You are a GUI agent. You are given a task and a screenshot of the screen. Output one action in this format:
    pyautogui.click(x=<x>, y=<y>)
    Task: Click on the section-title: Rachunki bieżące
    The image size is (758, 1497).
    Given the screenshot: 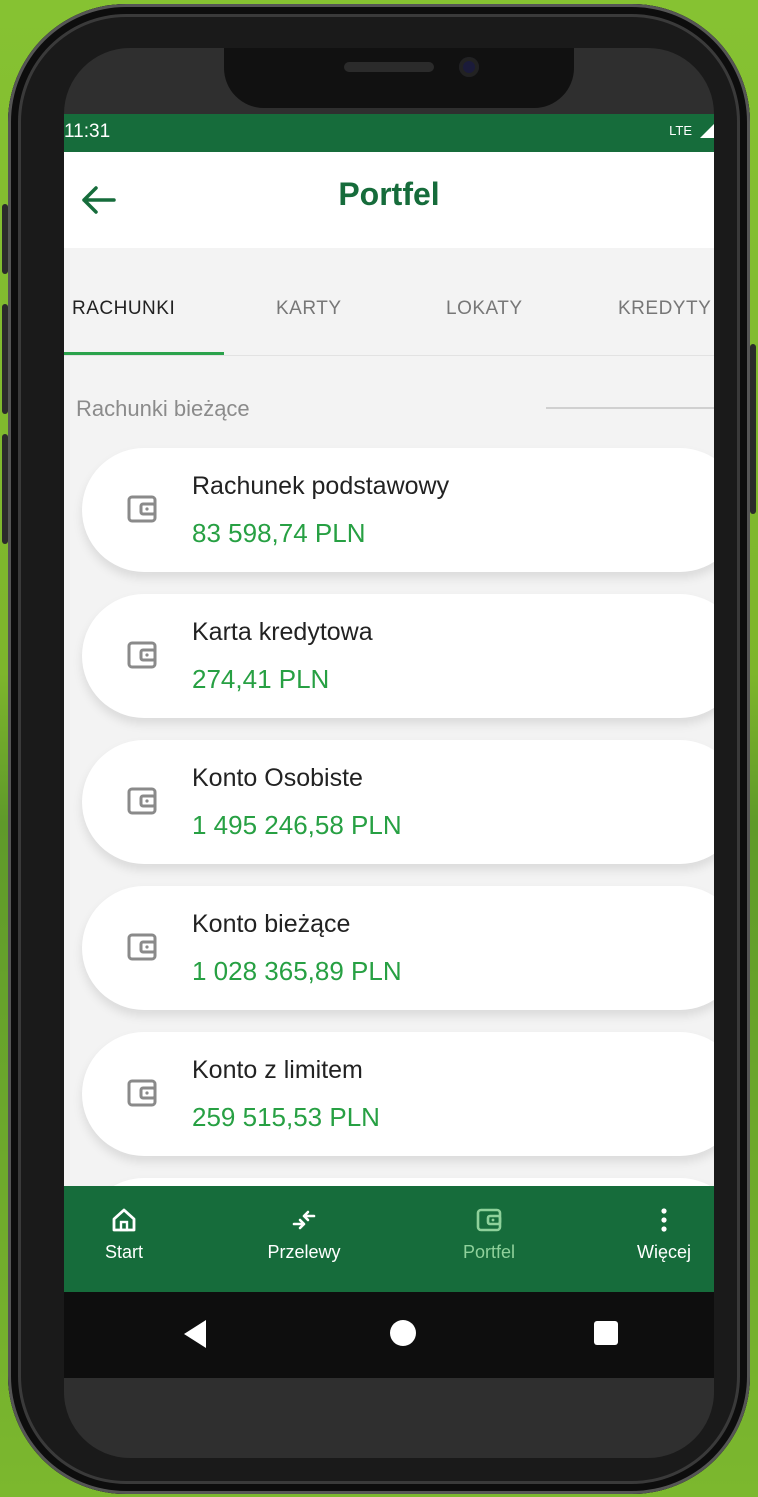 What is the action you would take?
    pyautogui.click(x=163, y=408)
    